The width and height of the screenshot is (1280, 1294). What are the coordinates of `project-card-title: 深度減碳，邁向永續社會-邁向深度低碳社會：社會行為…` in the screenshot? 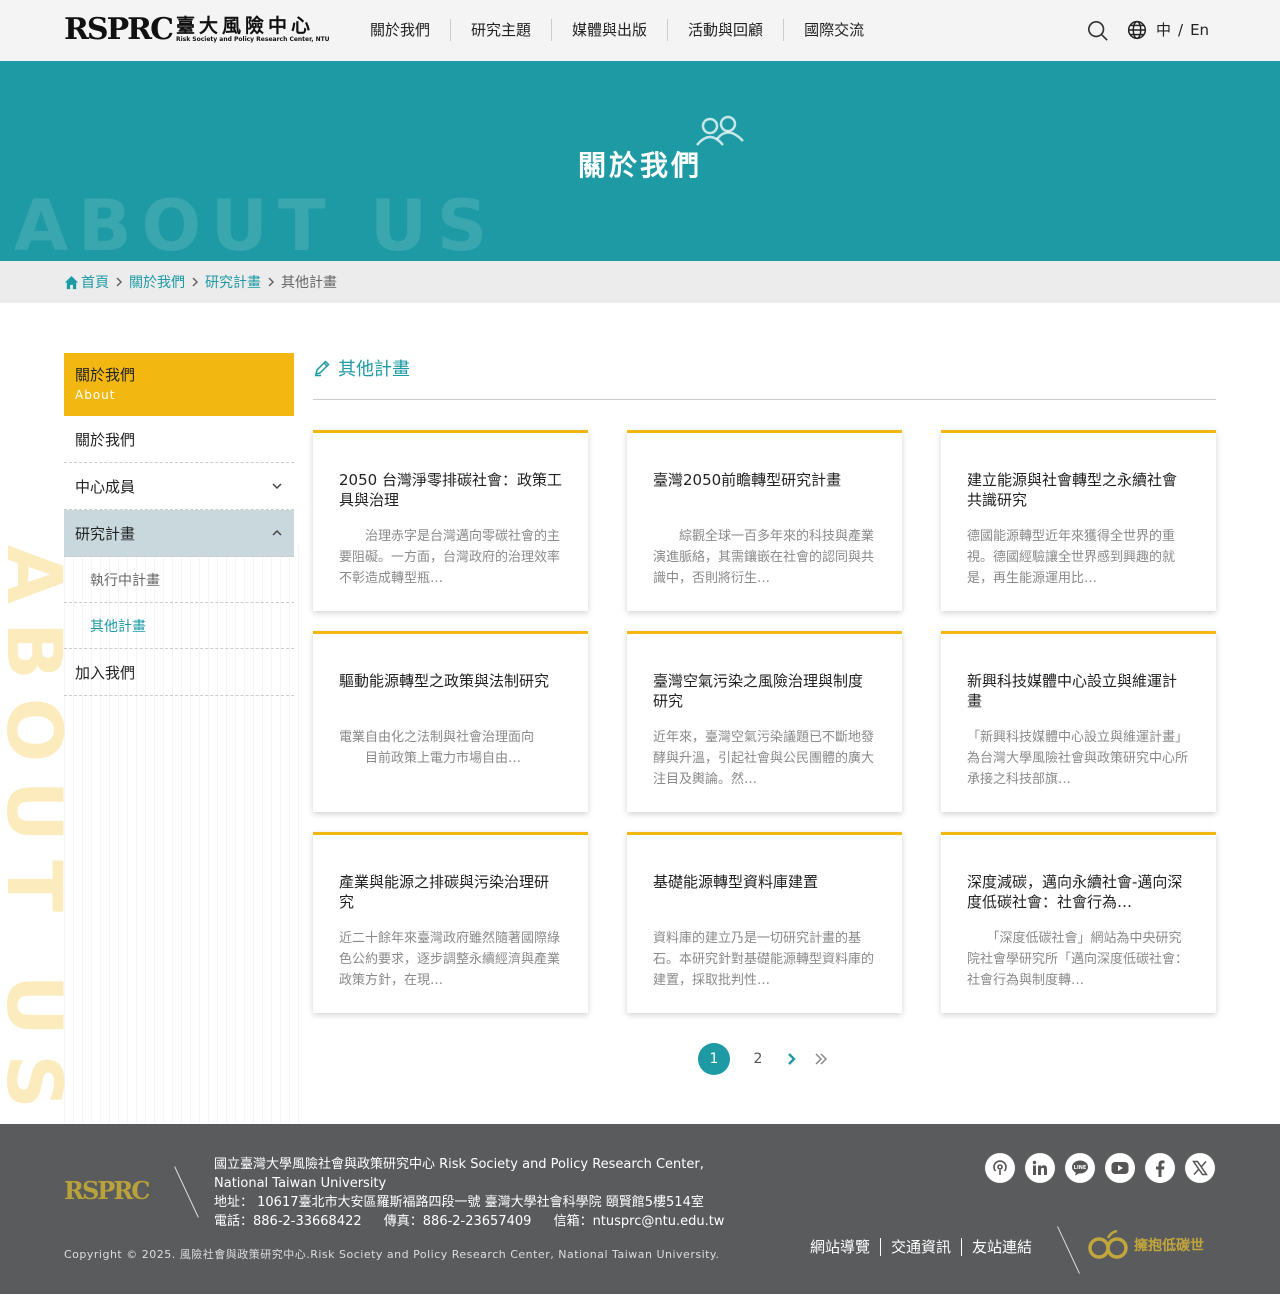 It's located at (1075, 892).